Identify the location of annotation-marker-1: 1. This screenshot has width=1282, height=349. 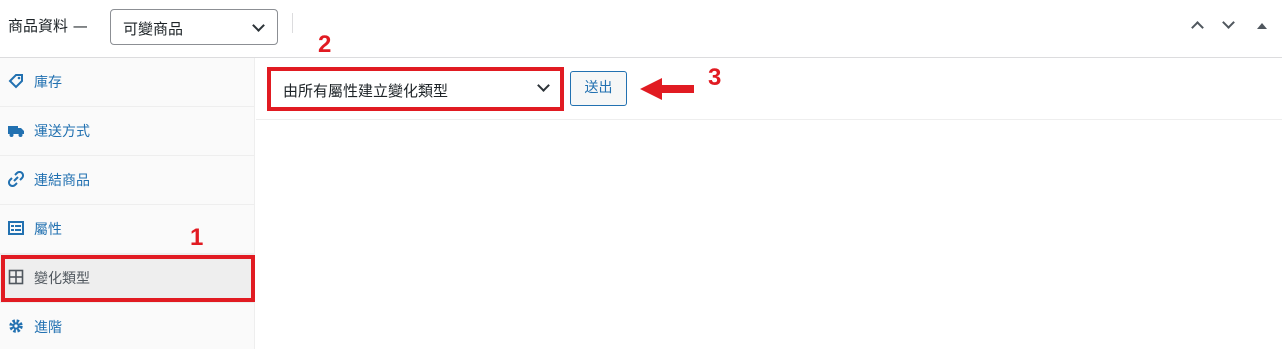
(197, 237).